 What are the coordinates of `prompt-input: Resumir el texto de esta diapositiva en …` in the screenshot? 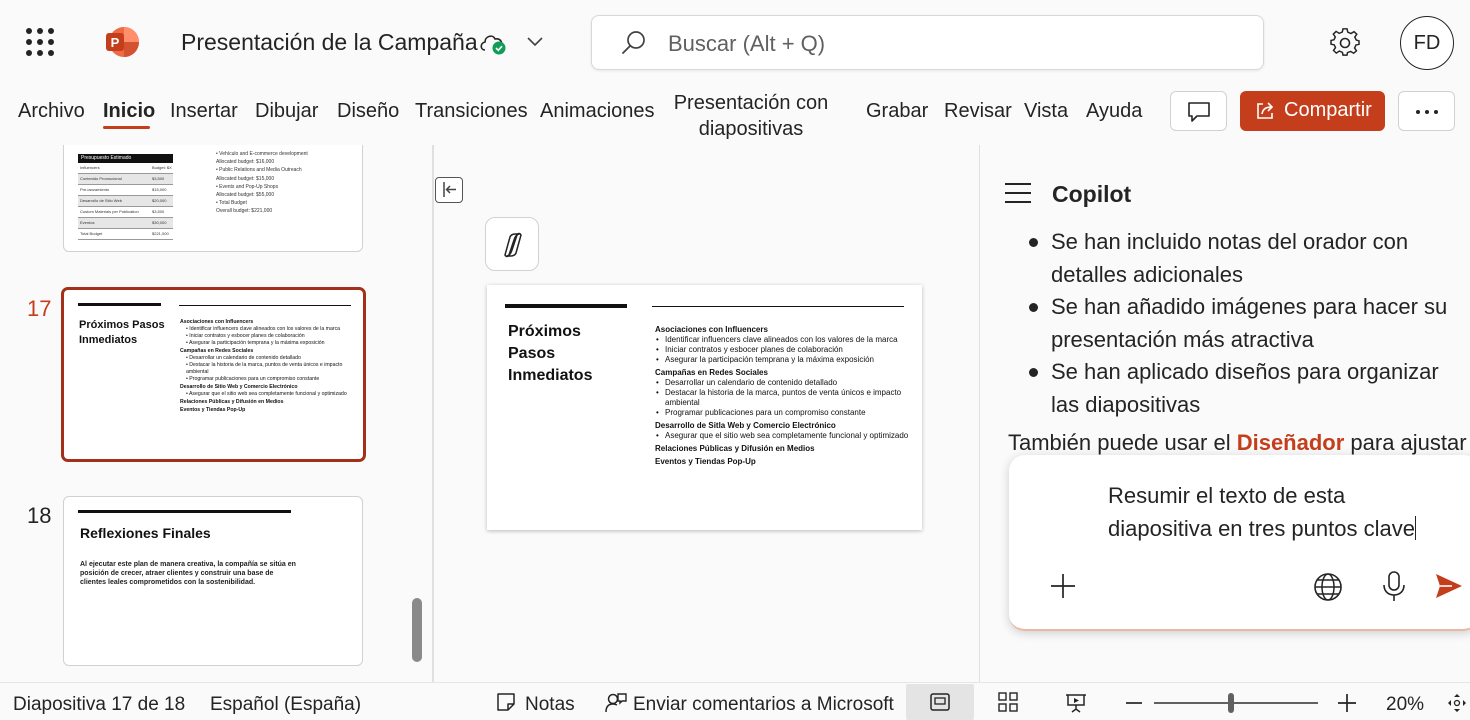 It's located at (1278, 512).